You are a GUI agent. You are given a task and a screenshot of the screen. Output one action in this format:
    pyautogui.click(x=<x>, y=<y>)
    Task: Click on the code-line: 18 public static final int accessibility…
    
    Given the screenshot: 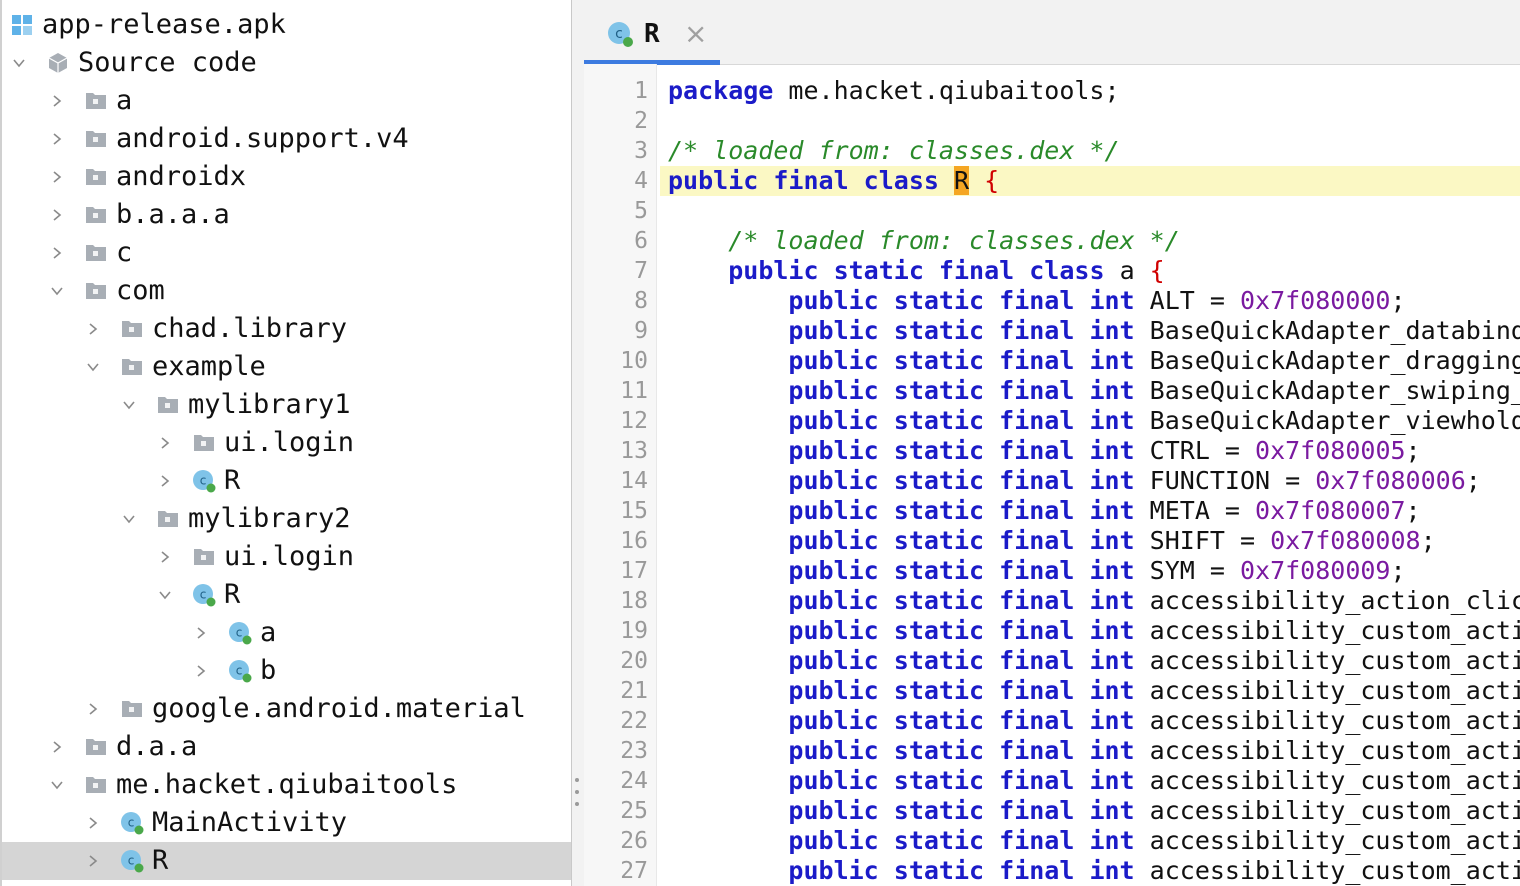 What is the action you would take?
    pyautogui.click(x=1052, y=601)
    